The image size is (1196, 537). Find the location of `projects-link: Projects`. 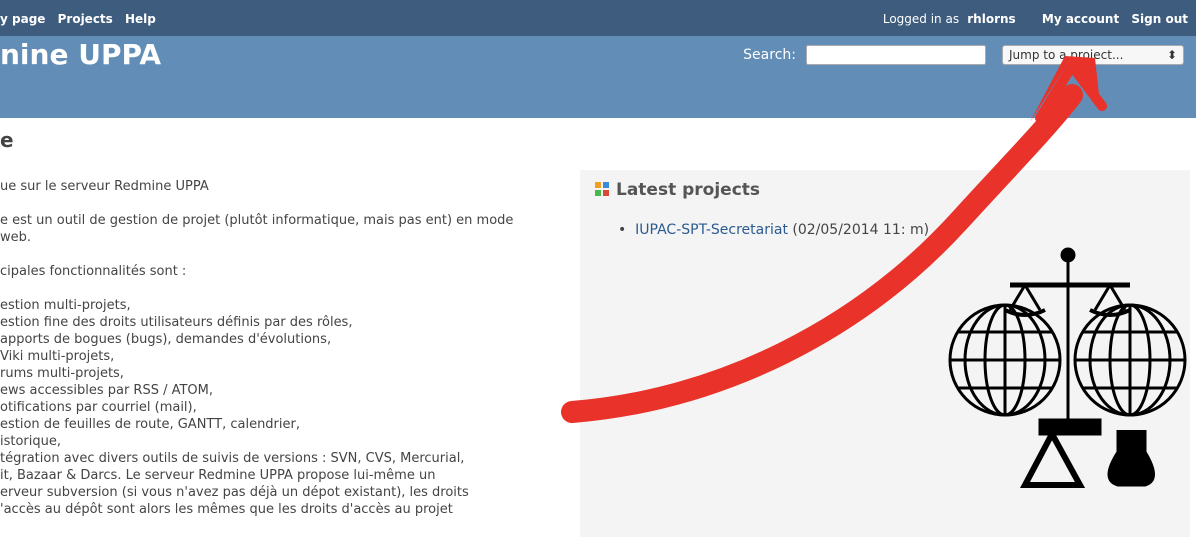

projects-link: Projects is located at coordinates (85, 19).